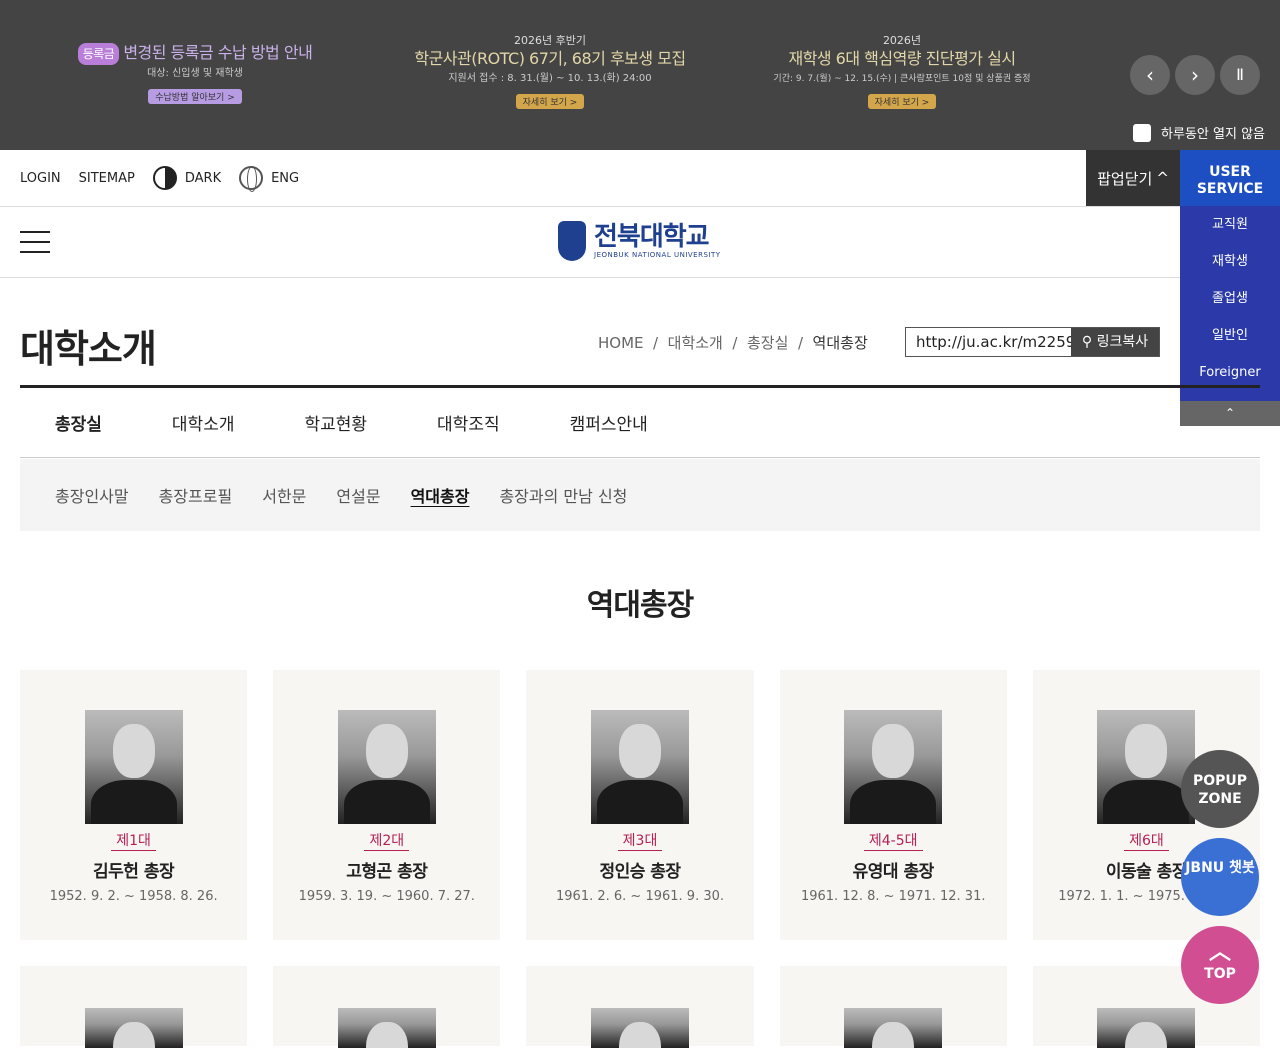  Describe the element at coordinates (78, 422) in the screenshot. I see `tab-president-office: 총장실` at that location.